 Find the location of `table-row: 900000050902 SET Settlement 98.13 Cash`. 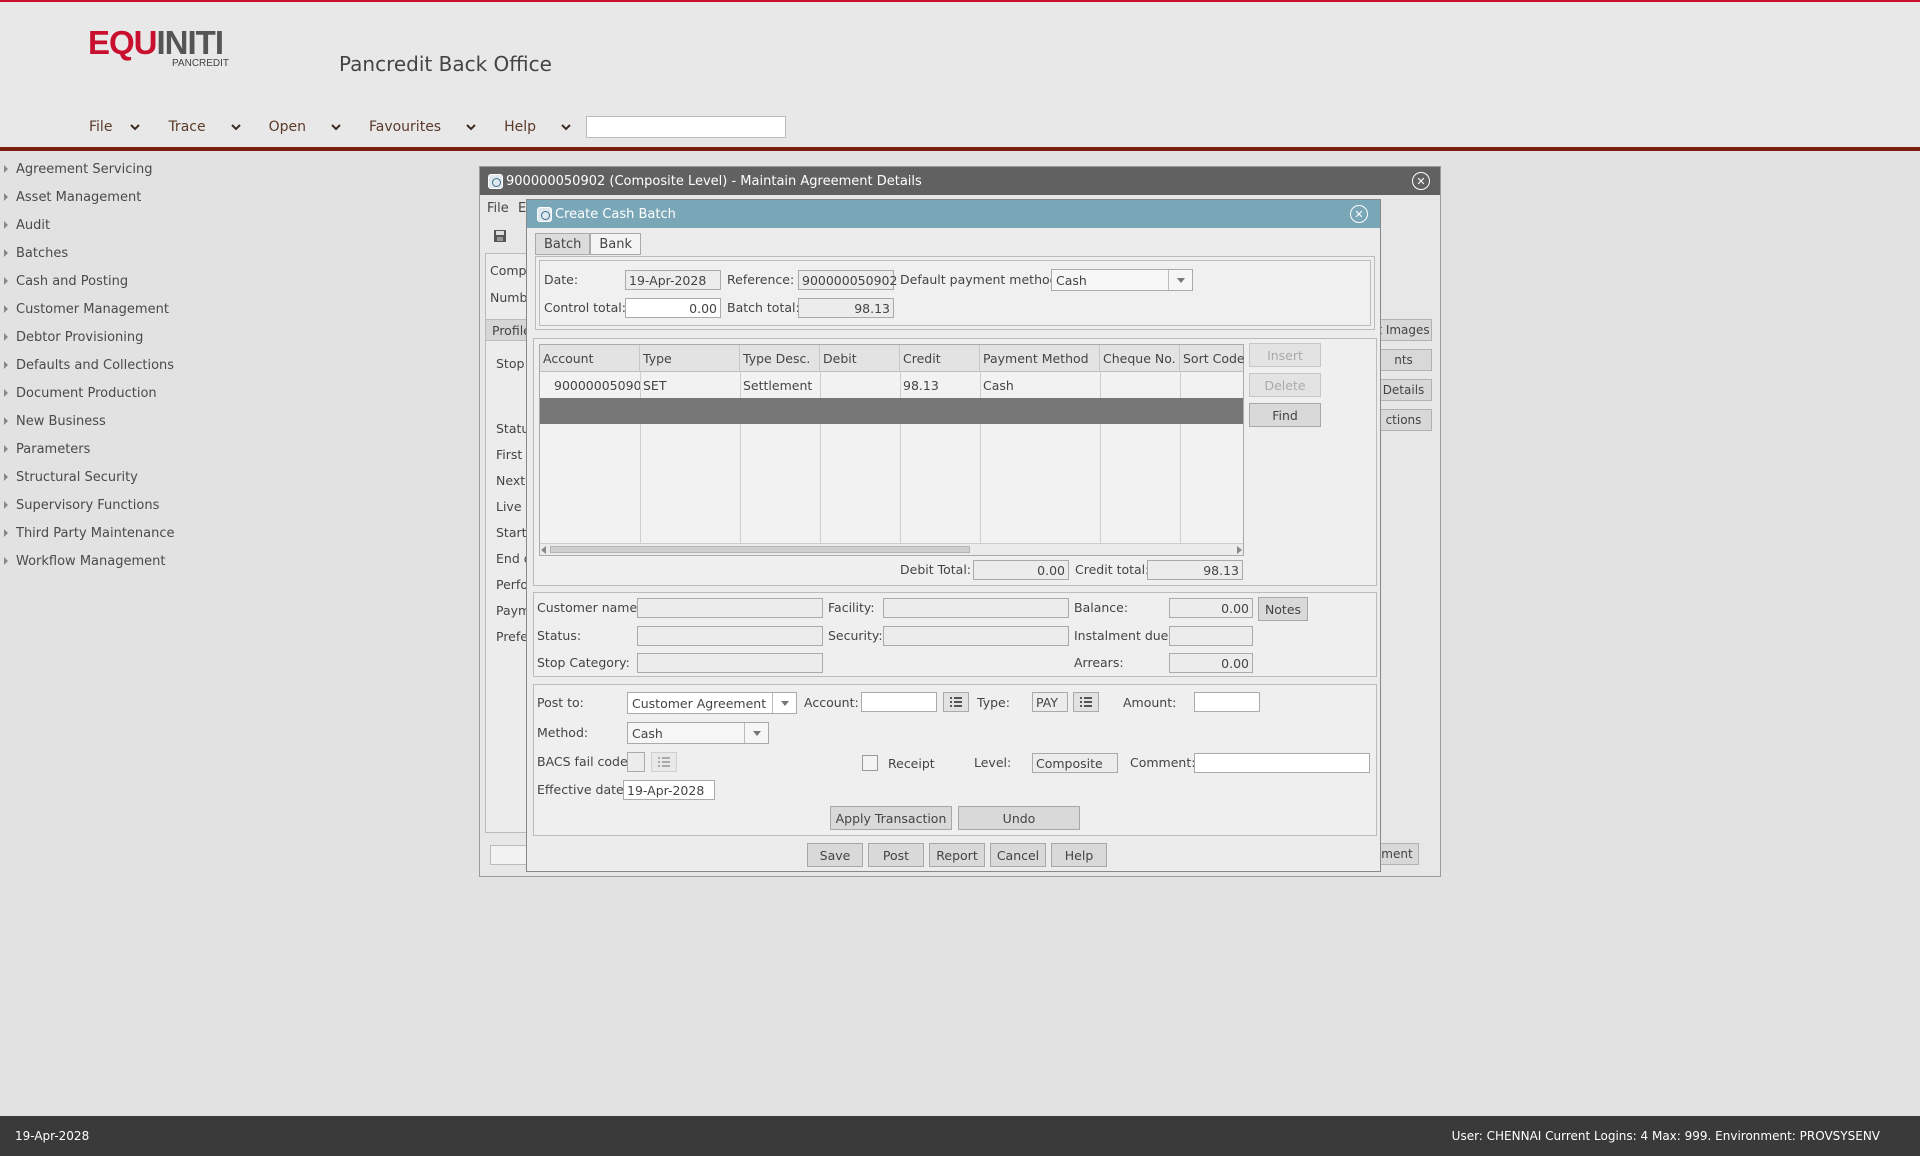

table-row: 900000050902 SET Settlement 98.13 Cash is located at coordinates (891, 385).